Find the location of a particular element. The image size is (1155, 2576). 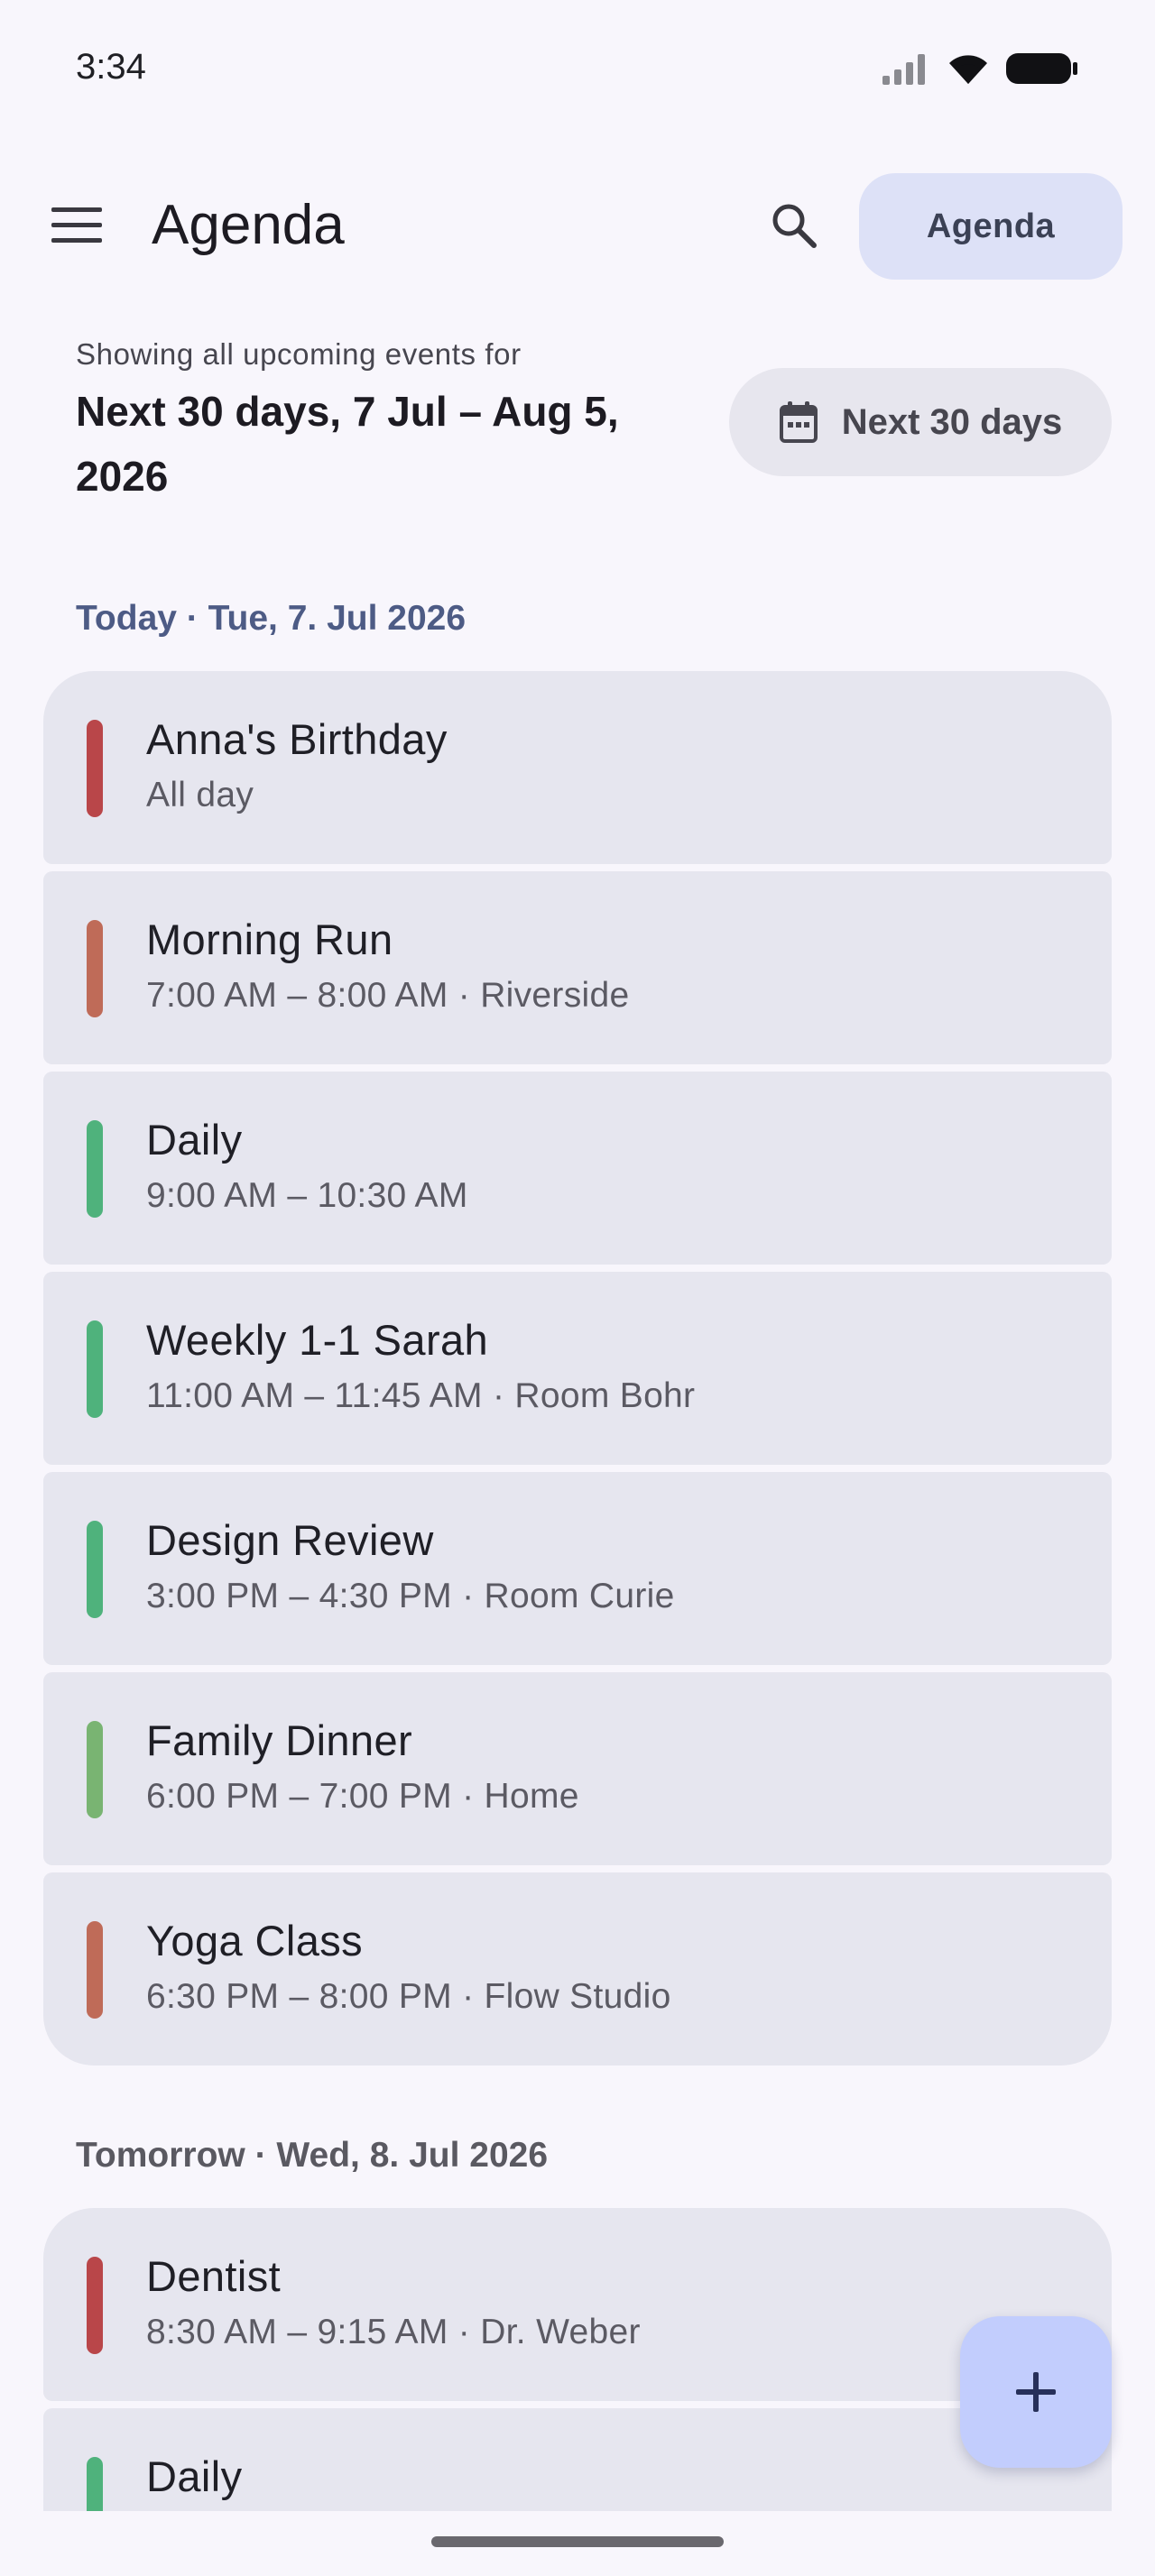

search-icon is located at coordinates (794, 226).